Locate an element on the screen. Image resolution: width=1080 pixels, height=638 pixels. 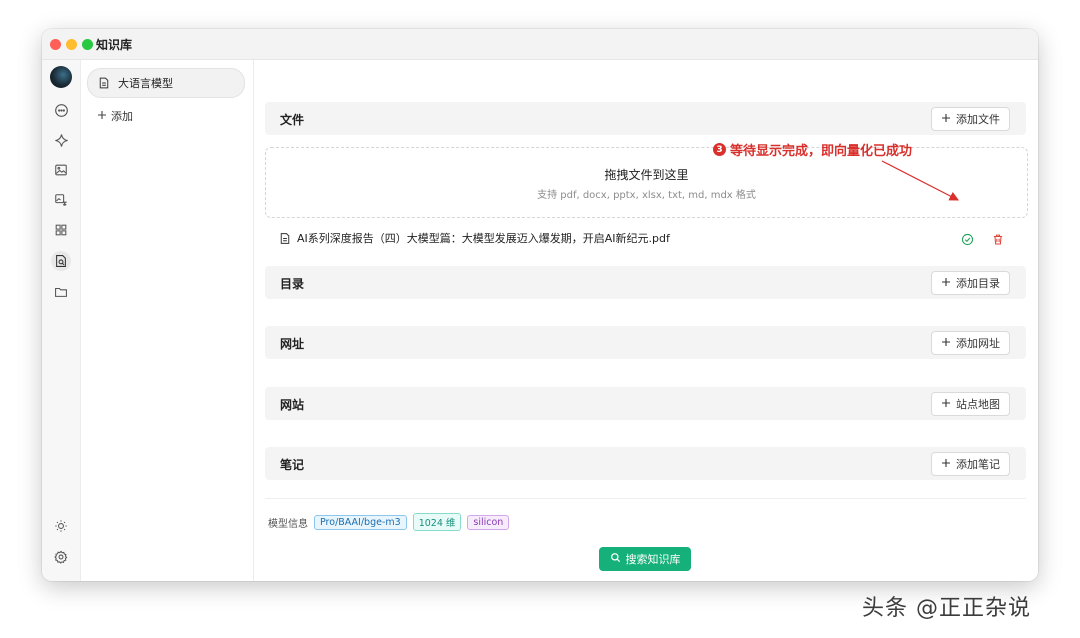
dimension-tag: 1024 维 is located at coordinates (437, 522).